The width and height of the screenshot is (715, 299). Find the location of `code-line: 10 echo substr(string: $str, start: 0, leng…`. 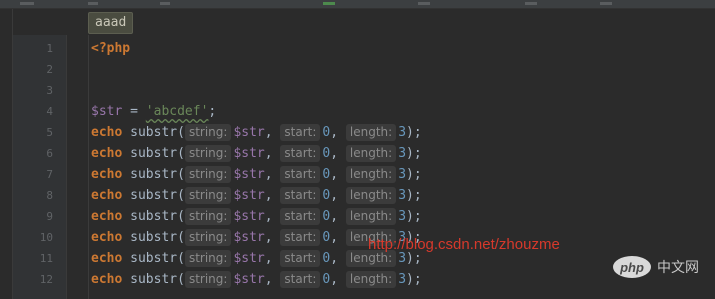

code-line: 10 echo substr(string: $str, start: 0, leng… is located at coordinates (357, 237).